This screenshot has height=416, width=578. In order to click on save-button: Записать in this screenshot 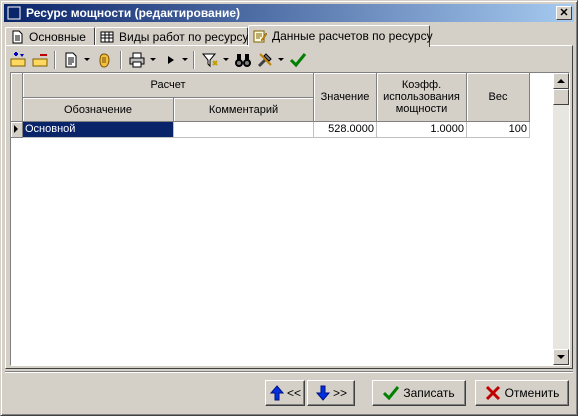, I will do `click(419, 393)`.